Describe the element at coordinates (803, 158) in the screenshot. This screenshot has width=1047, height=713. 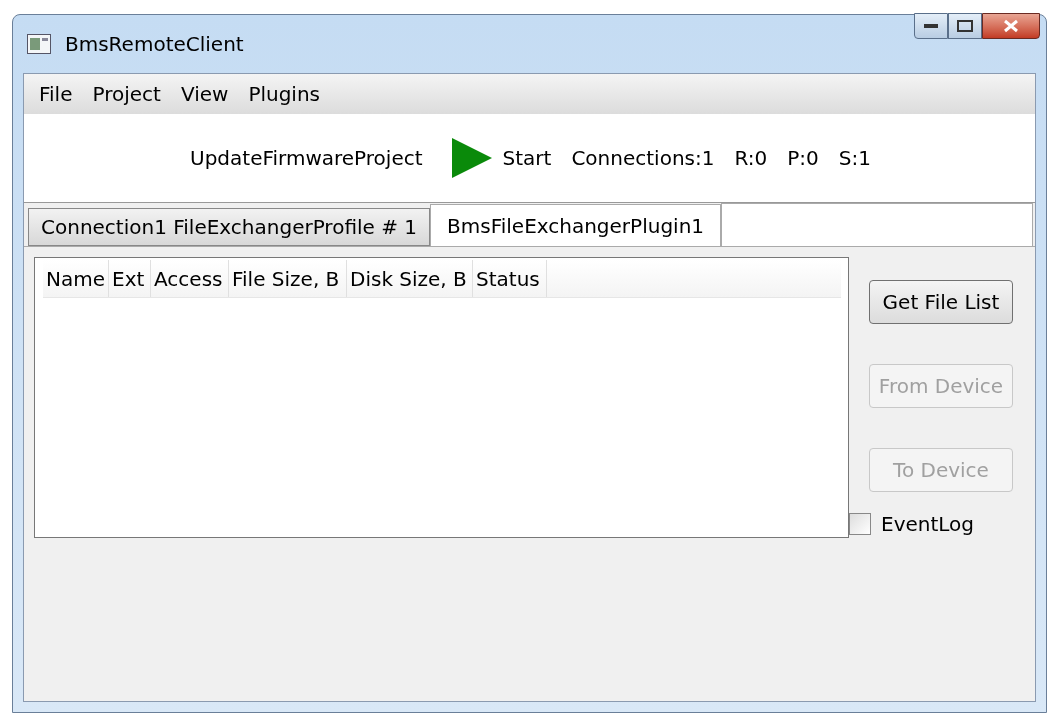
I see `p-count: P:0` at that location.